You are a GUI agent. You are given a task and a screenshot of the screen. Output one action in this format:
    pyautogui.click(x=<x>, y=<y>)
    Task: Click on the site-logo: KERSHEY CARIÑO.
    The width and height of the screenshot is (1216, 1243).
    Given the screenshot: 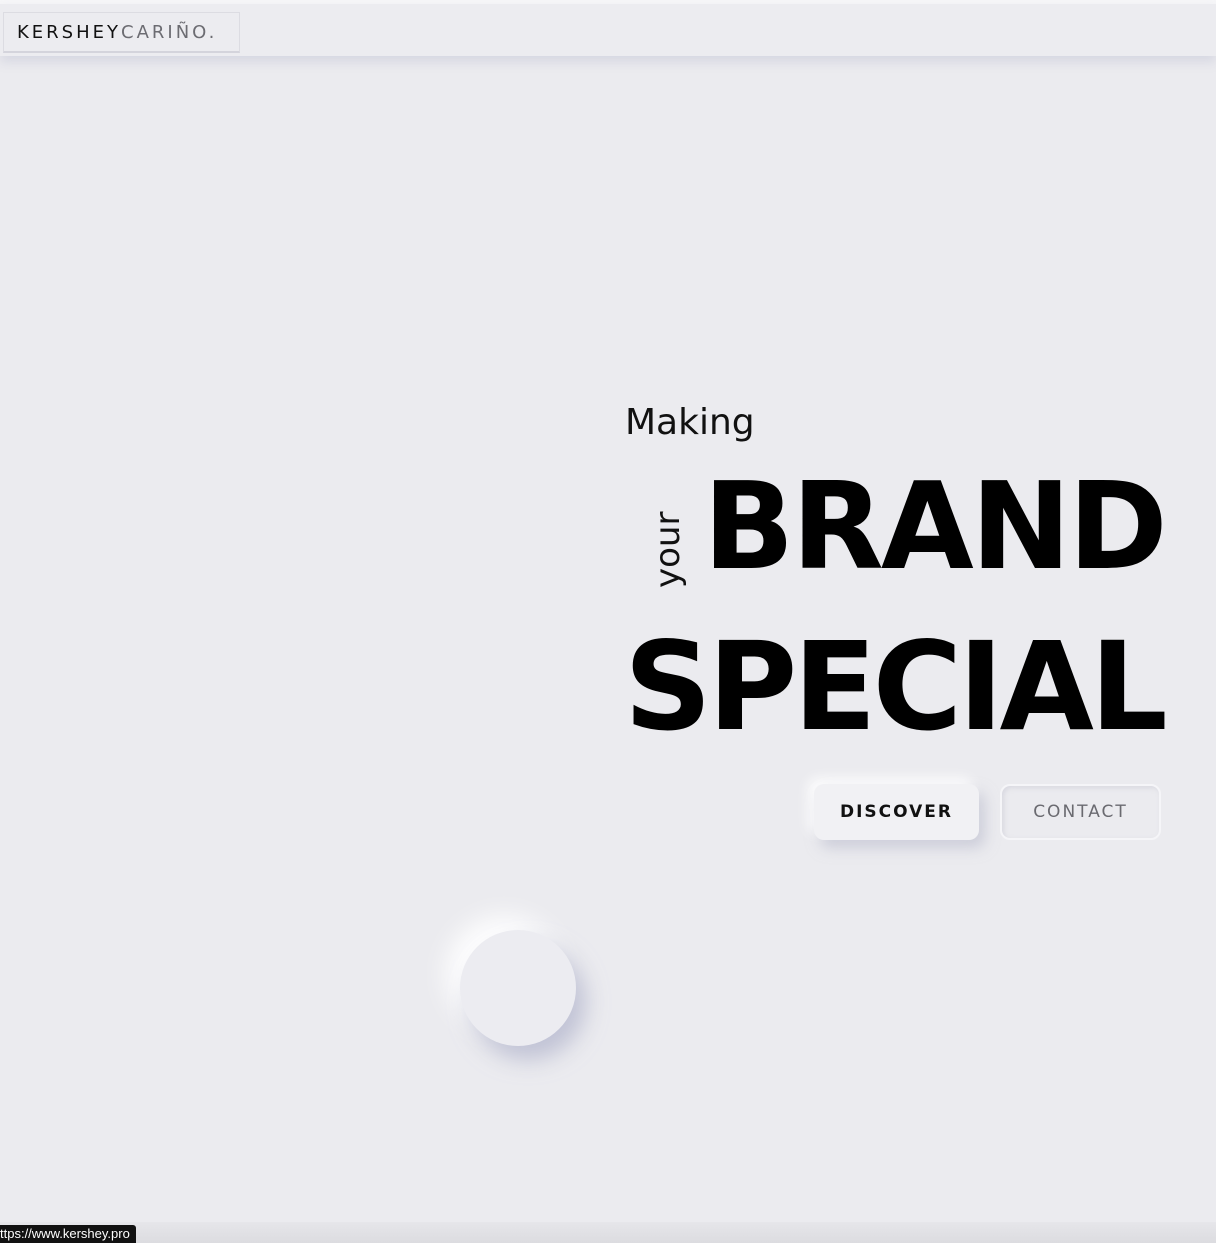 What is the action you would take?
    pyautogui.click(x=121, y=32)
    